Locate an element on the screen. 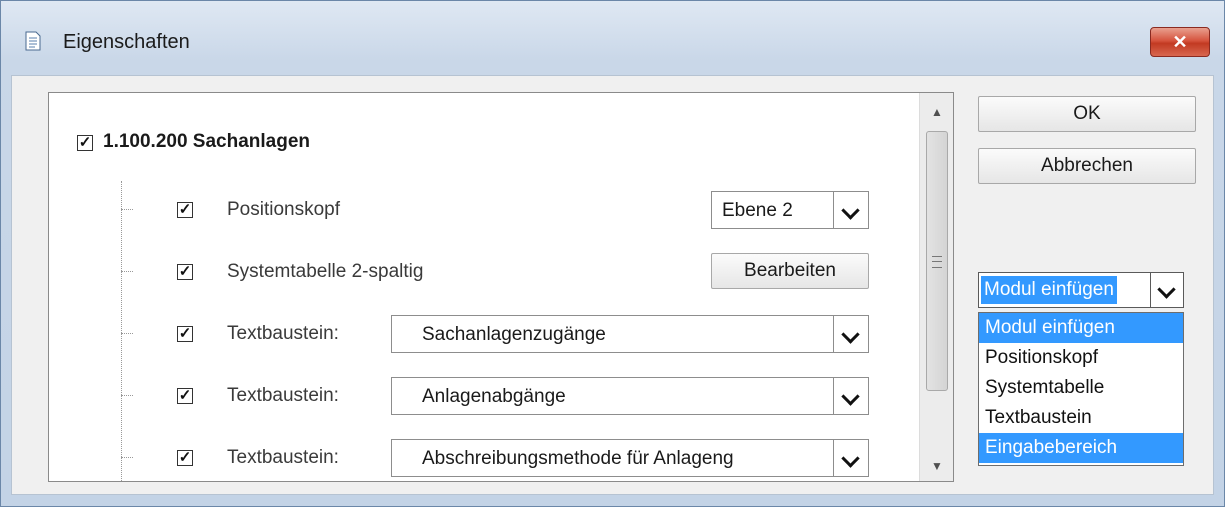 The image size is (1225, 507). title-bar: Eigenschaften ✕ is located at coordinates (612, 38).